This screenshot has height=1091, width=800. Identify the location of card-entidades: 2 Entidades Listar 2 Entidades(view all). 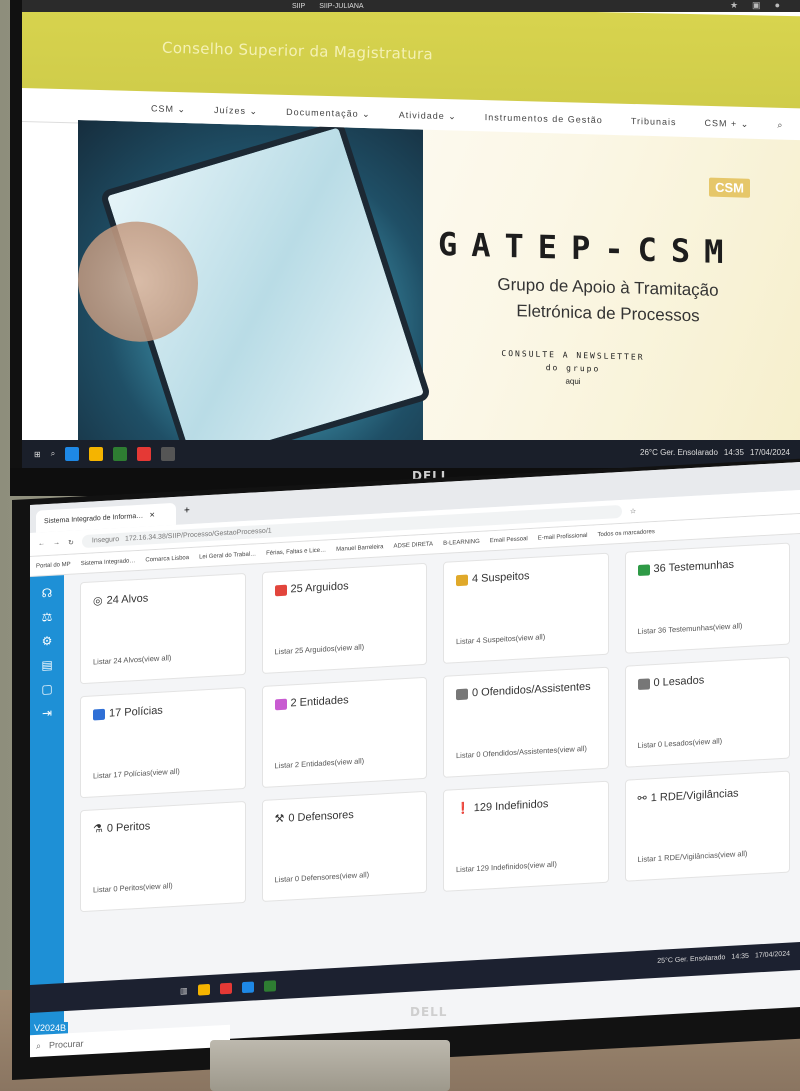
(344, 732).